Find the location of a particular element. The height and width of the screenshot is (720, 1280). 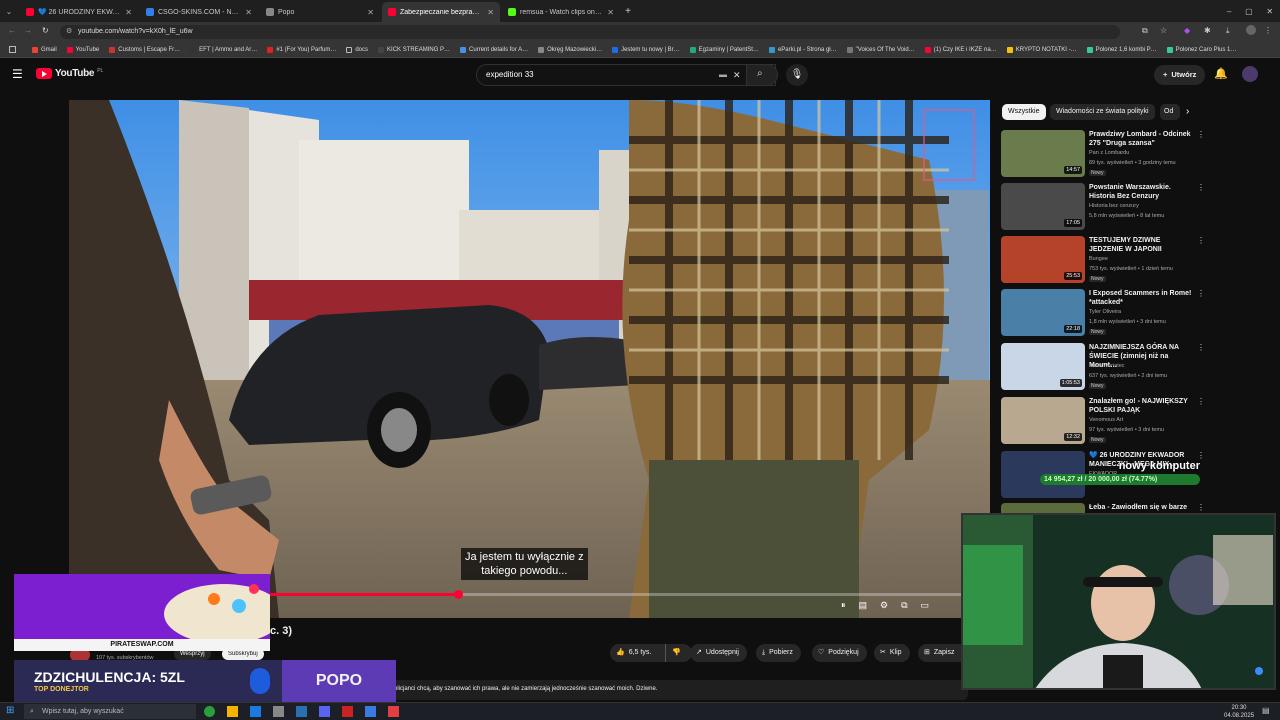

channel-name: Pan z Lombardu is located at coordinates (1109, 153).